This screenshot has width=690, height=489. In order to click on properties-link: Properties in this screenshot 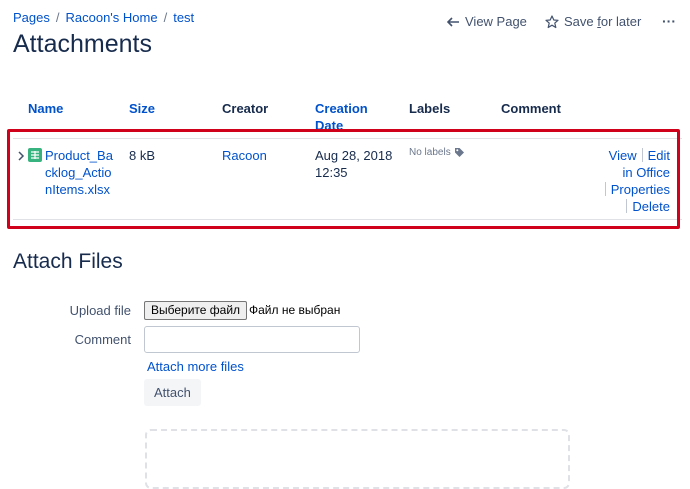, I will do `click(640, 189)`.